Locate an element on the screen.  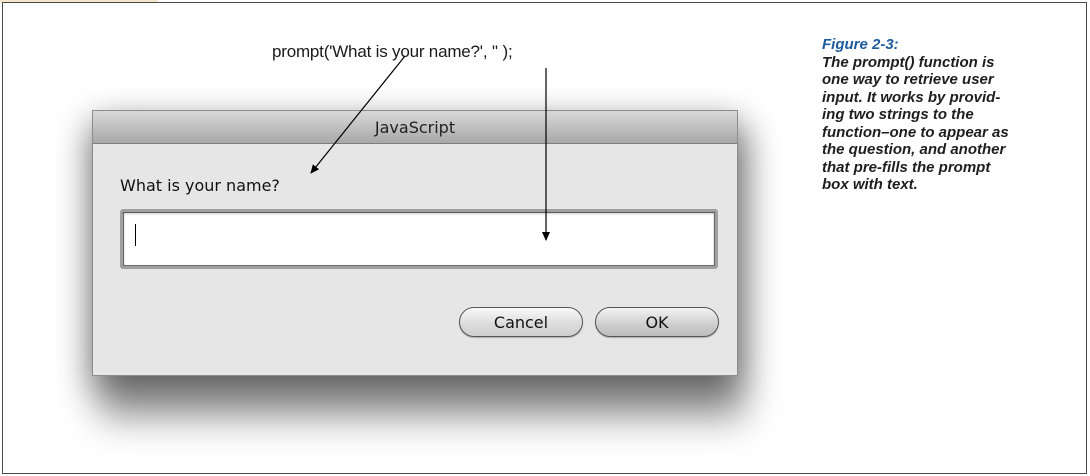
dialog-titlebar: JavaScript is located at coordinates (415, 127).